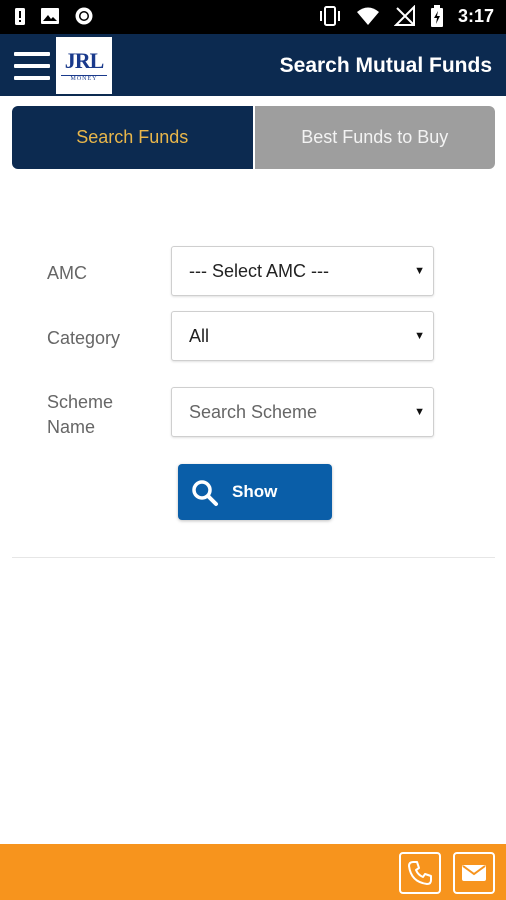 The width and height of the screenshot is (506, 900). Describe the element at coordinates (437, 16) in the screenshot. I see `battery-icon` at that location.